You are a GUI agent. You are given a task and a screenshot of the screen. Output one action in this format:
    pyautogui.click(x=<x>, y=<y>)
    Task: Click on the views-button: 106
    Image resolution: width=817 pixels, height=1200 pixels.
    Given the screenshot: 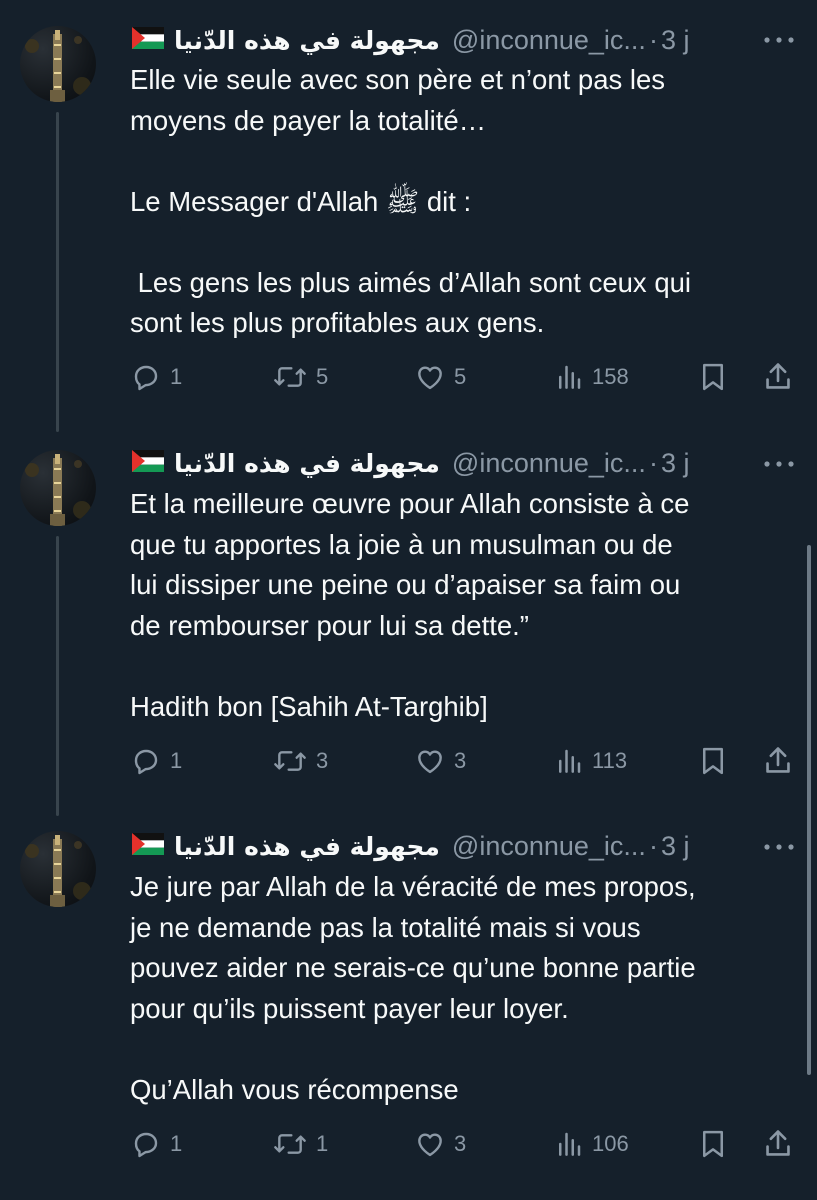 What is the action you would take?
    pyautogui.click(x=591, y=1144)
    